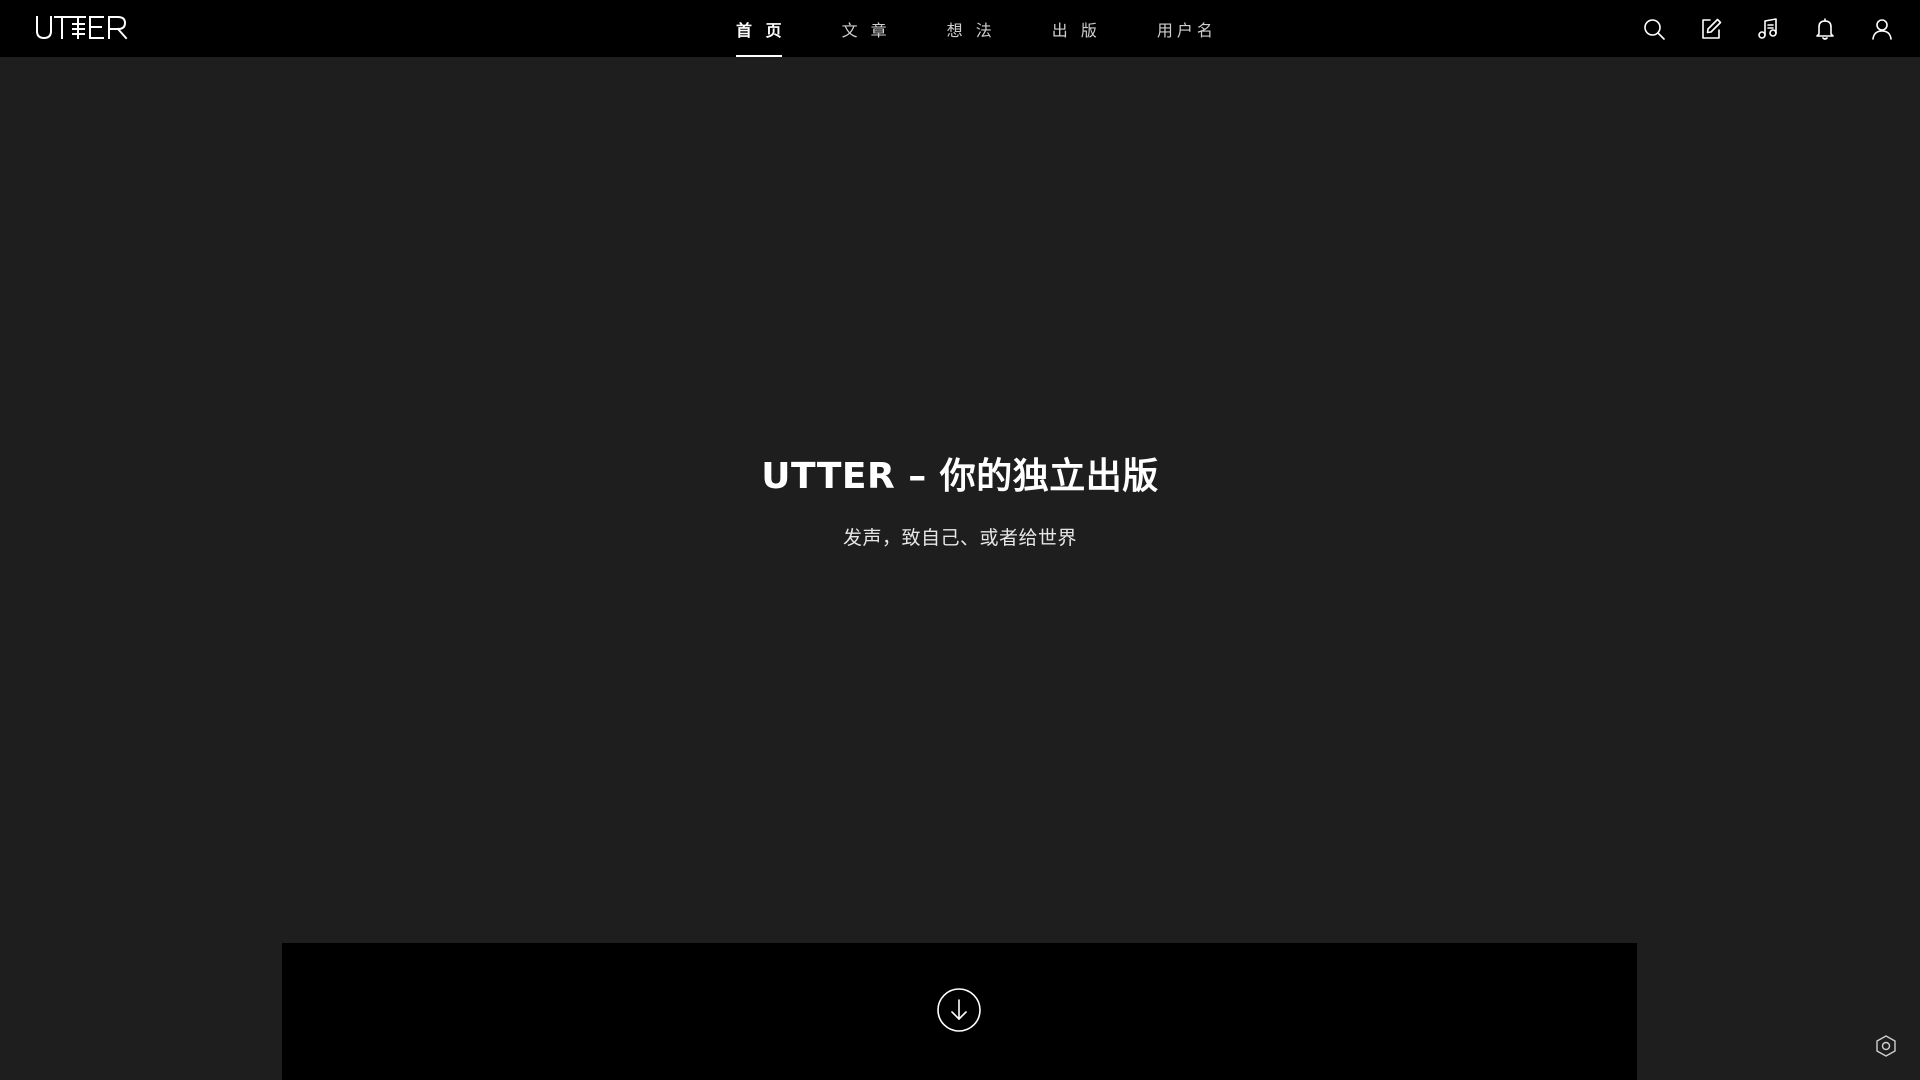 The width and height of the screenshot is (1920, 1080). What do you see at coordinates (960, 476) in the screenshot?
I see `hero-title: UTTER – 你的独立出版` at bounding box center [960, 476].